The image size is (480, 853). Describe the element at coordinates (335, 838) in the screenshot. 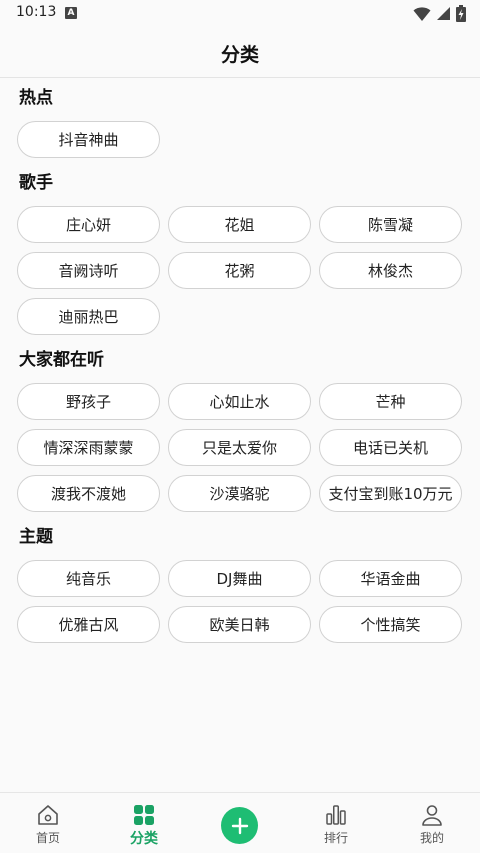

I see `nav-ranking-label: 排行` at that location.